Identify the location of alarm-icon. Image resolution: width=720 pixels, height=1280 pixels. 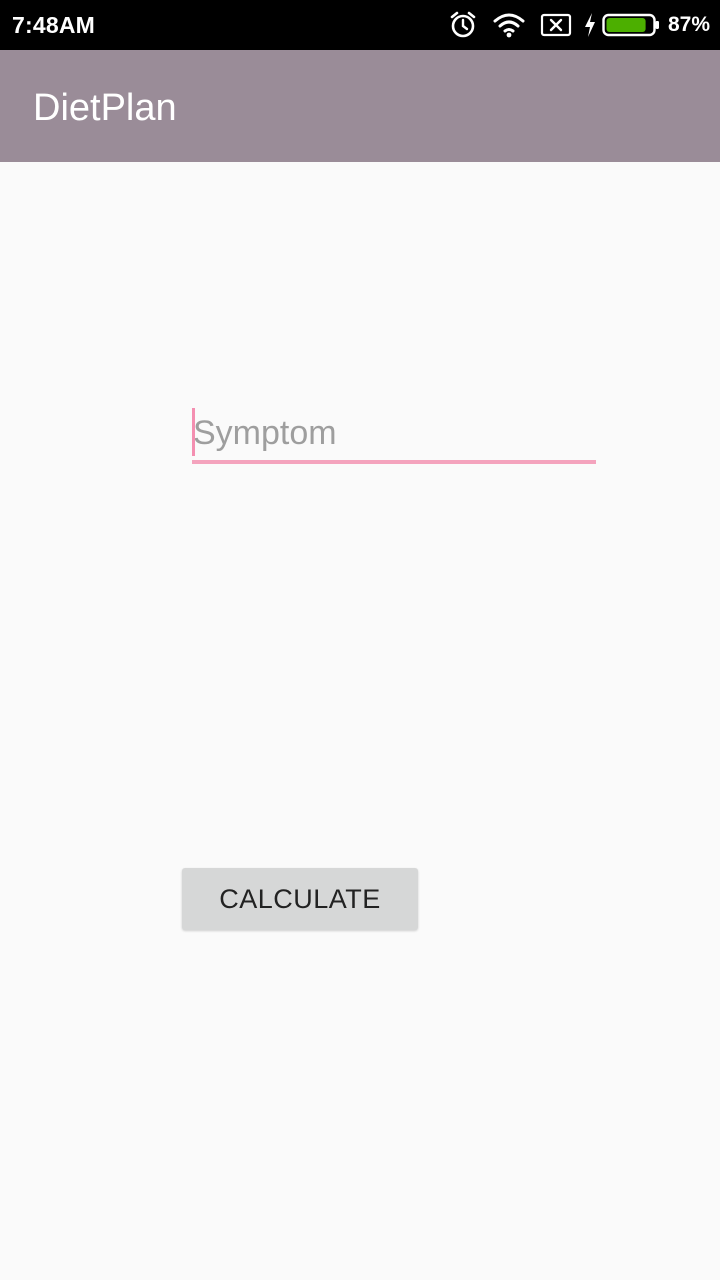
(463, 24).